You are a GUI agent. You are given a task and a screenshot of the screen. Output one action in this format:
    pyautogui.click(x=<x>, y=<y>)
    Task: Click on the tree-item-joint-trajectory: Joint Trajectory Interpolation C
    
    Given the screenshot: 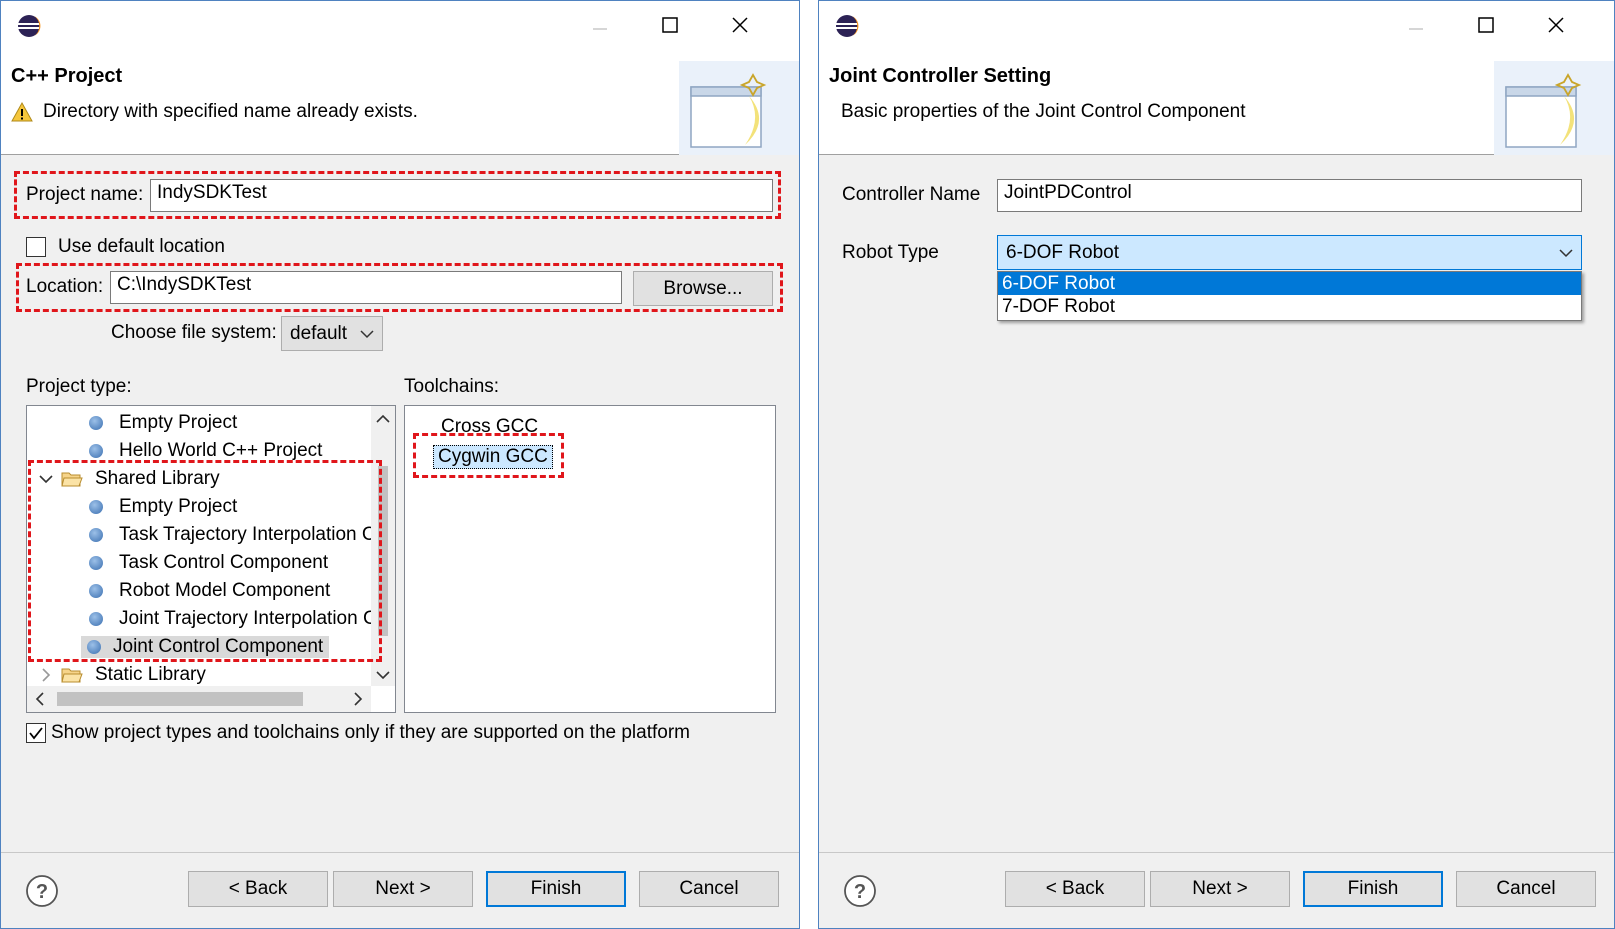 What is the action you would take?
    pyautogui.click(x=235, y=618)
    